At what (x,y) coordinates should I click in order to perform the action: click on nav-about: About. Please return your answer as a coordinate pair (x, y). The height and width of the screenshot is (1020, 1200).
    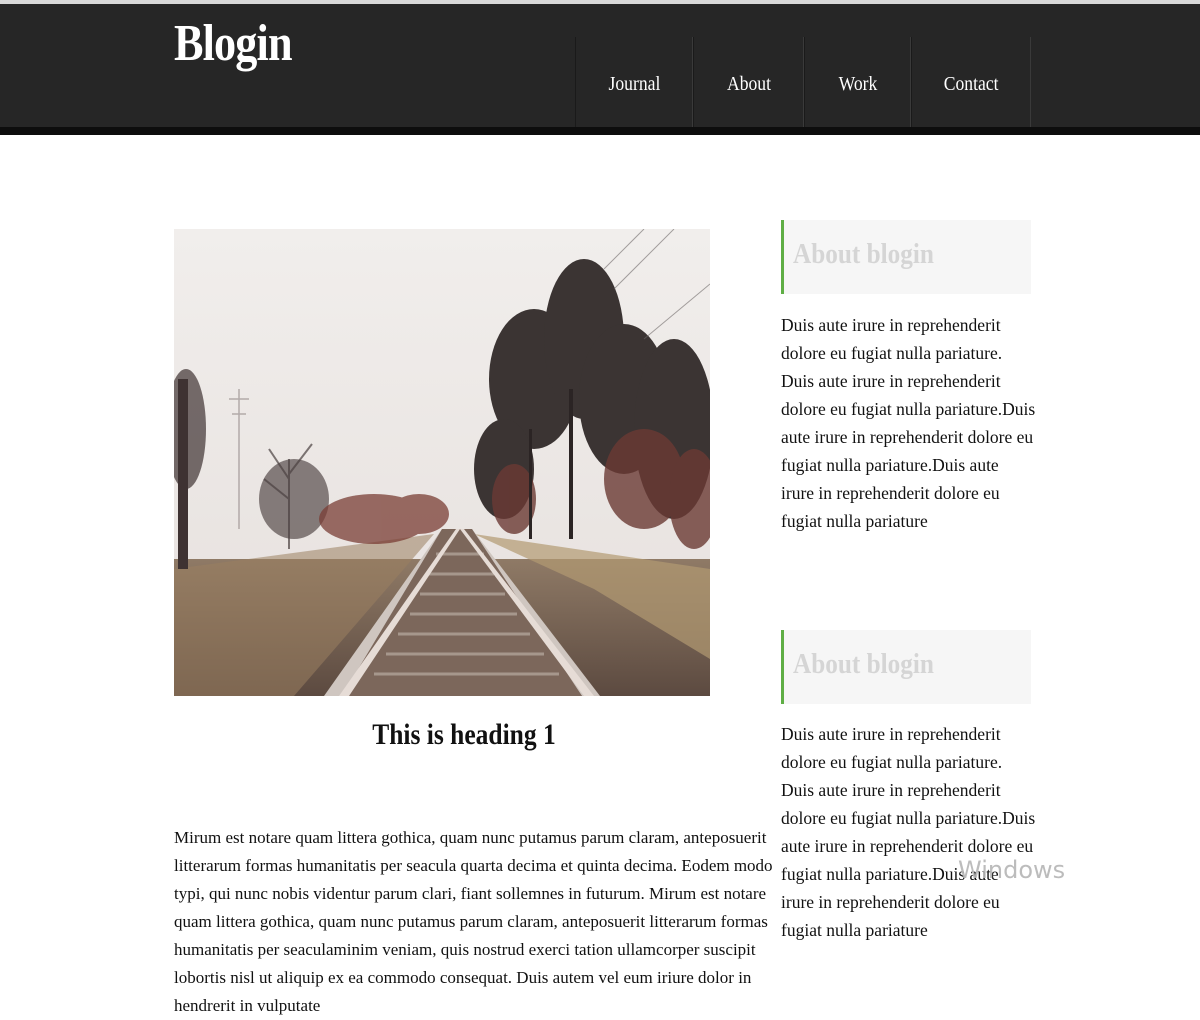
    Looking at the image, I should click on (748, 84).